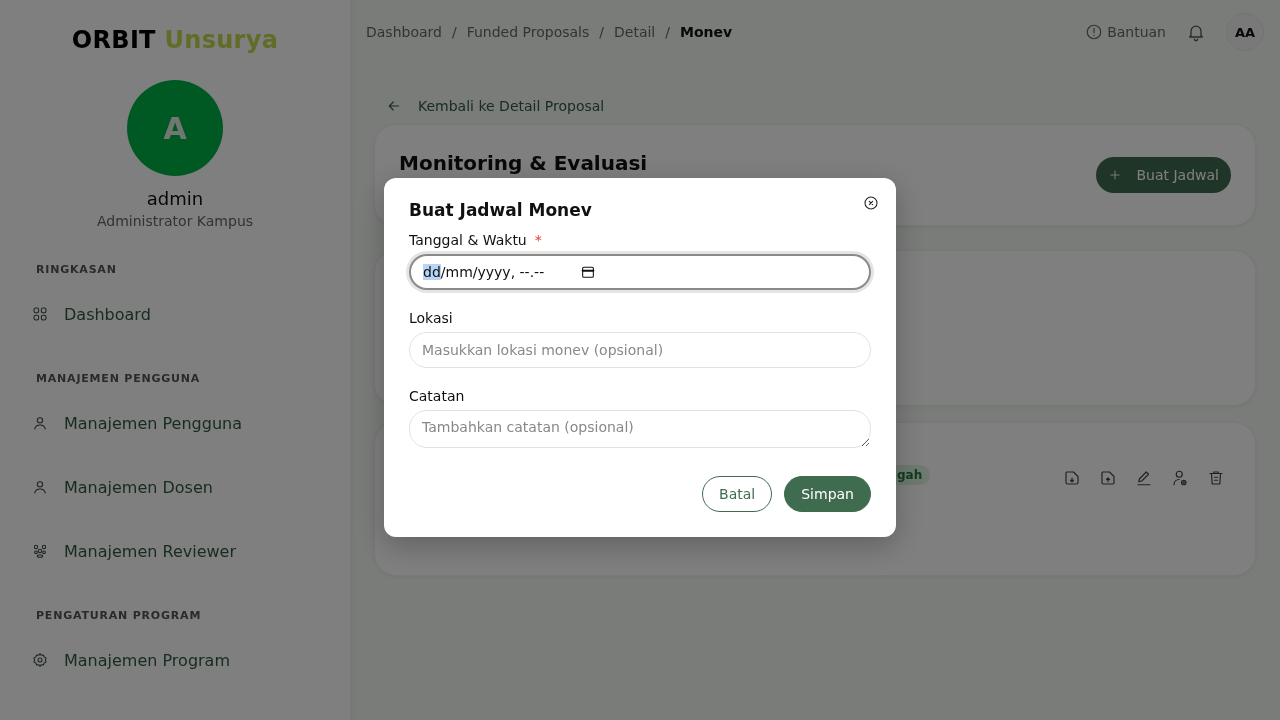  I want to click on settings-icon, so click(40, 660).